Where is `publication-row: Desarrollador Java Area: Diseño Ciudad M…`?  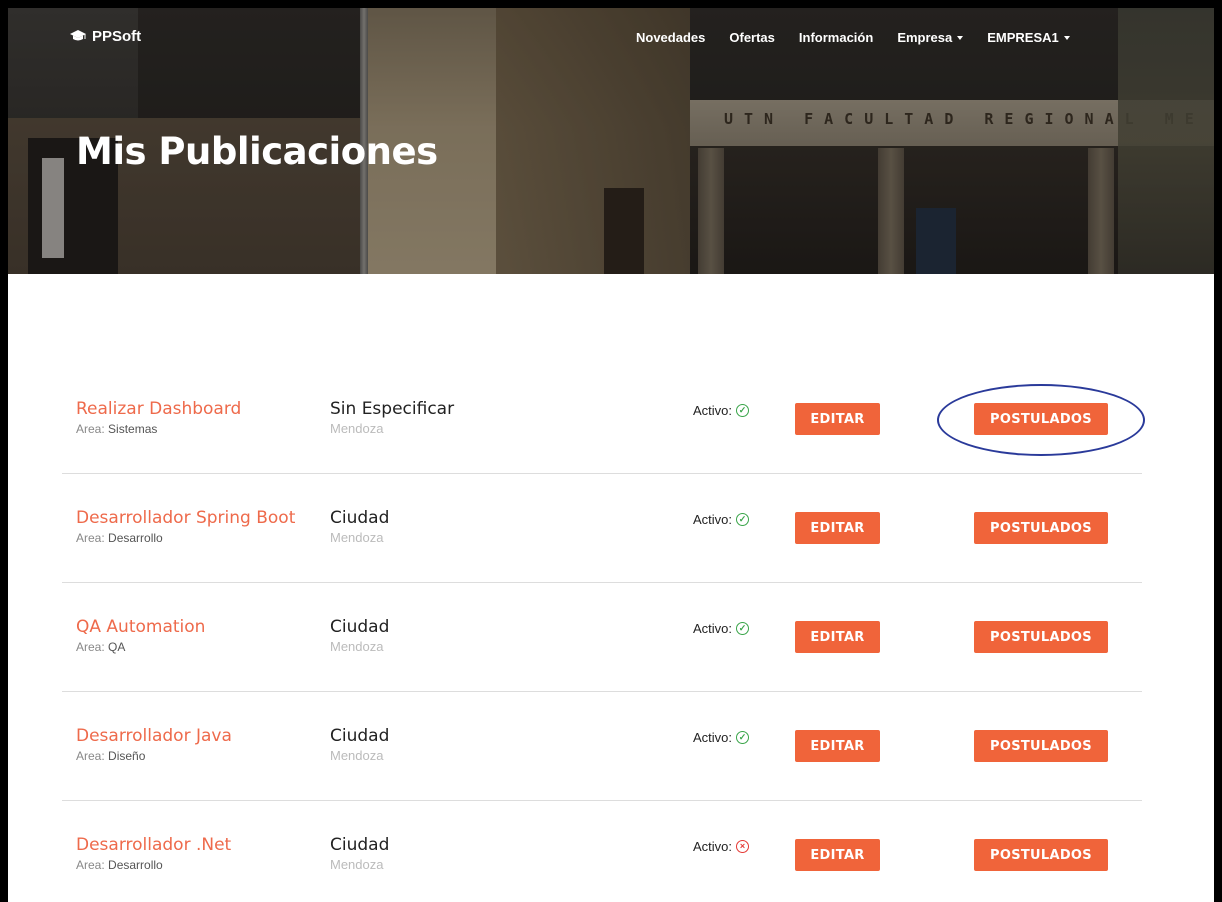
publication-row: Desarrollador Java Area: Diseño Ciudad M… is located at coordinates (602, 746).